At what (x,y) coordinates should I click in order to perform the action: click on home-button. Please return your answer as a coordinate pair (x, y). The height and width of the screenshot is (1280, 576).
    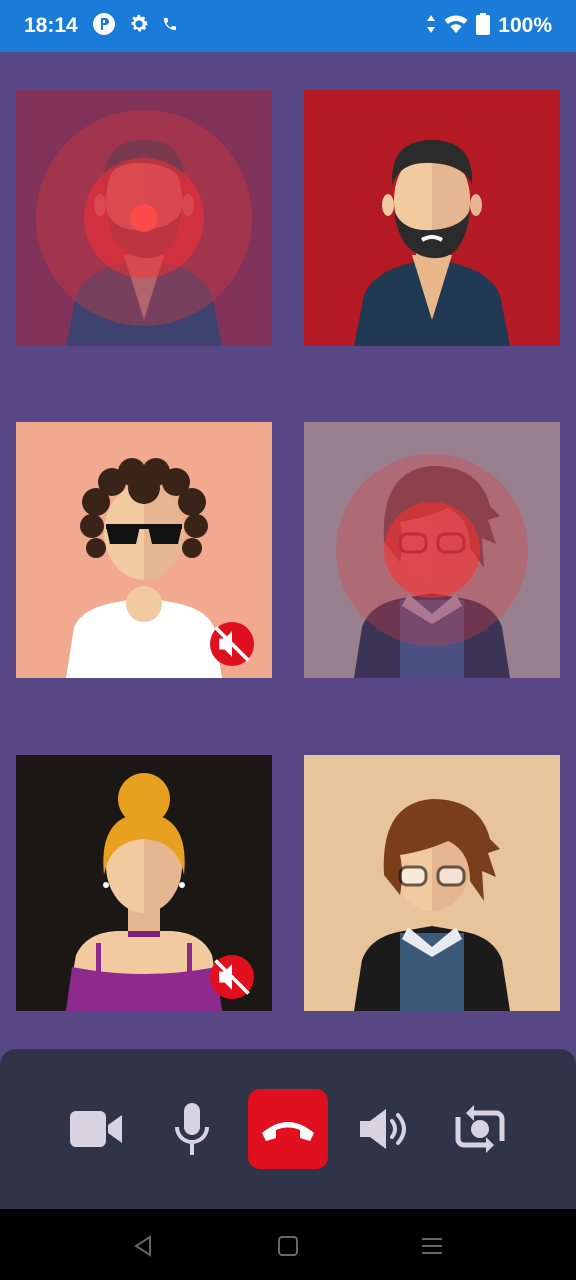
    Looking at the image, I should click on (288, 1246).